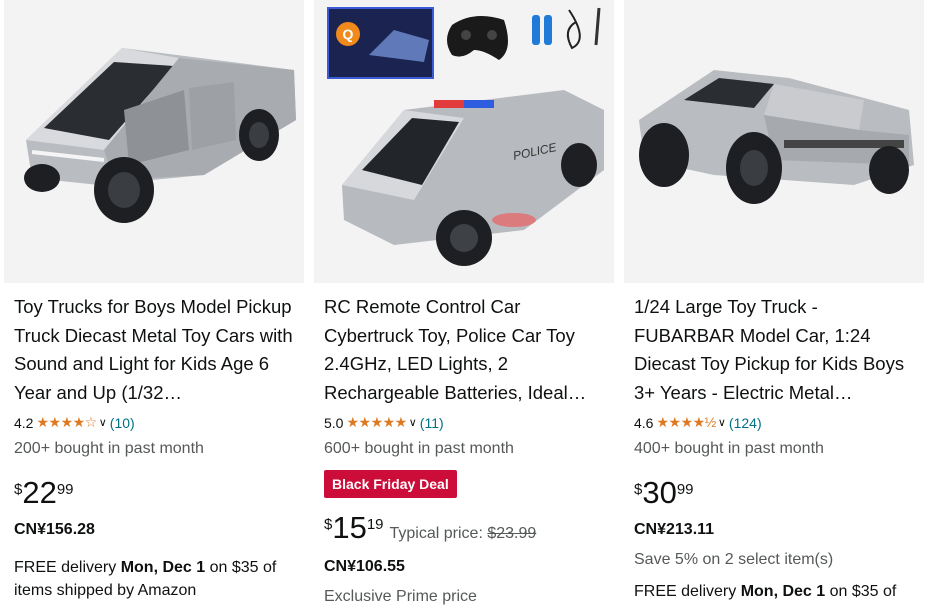  What do you see at coordinates (109, 448) in the screenshot?
I see `bought-count: 200+ bought in past month` at bounding box center [109, 448].